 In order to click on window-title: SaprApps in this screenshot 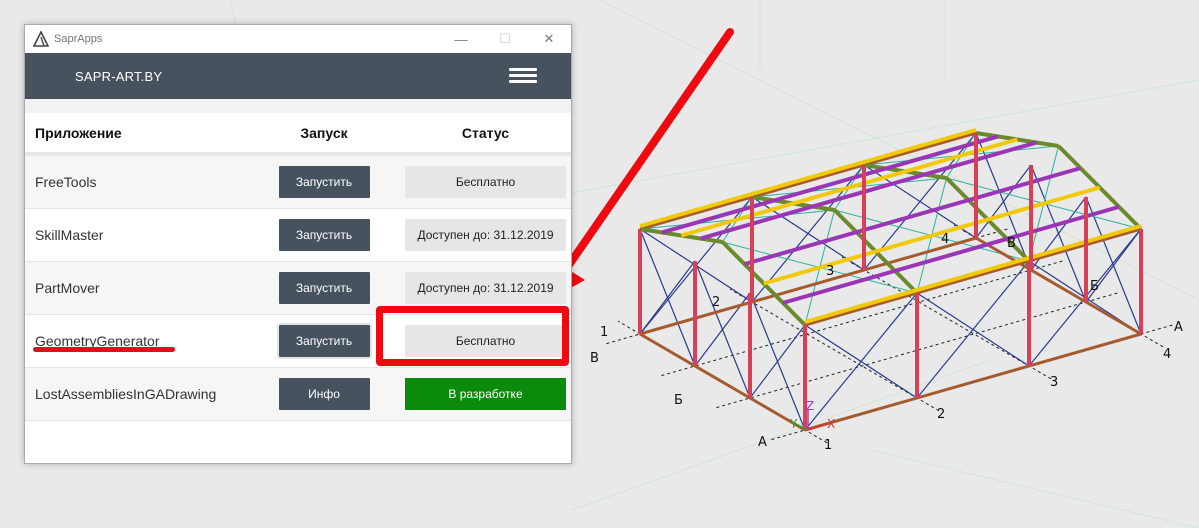, I will do `click(78, 39)`.